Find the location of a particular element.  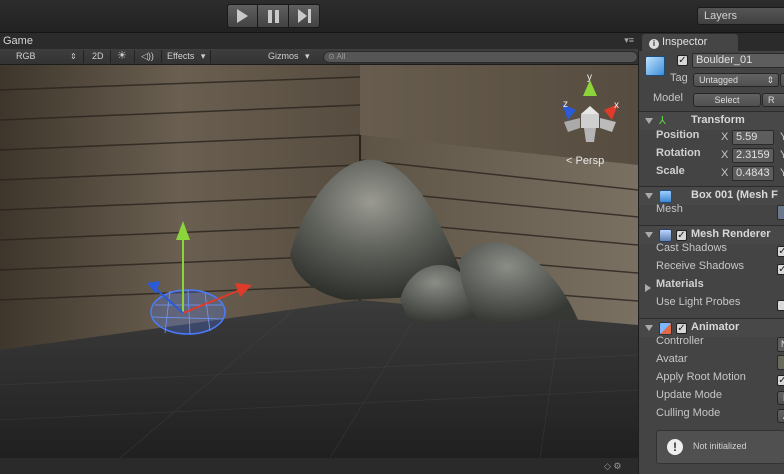

update-mode-label: Update Mode is located at coordinates (689, 395).